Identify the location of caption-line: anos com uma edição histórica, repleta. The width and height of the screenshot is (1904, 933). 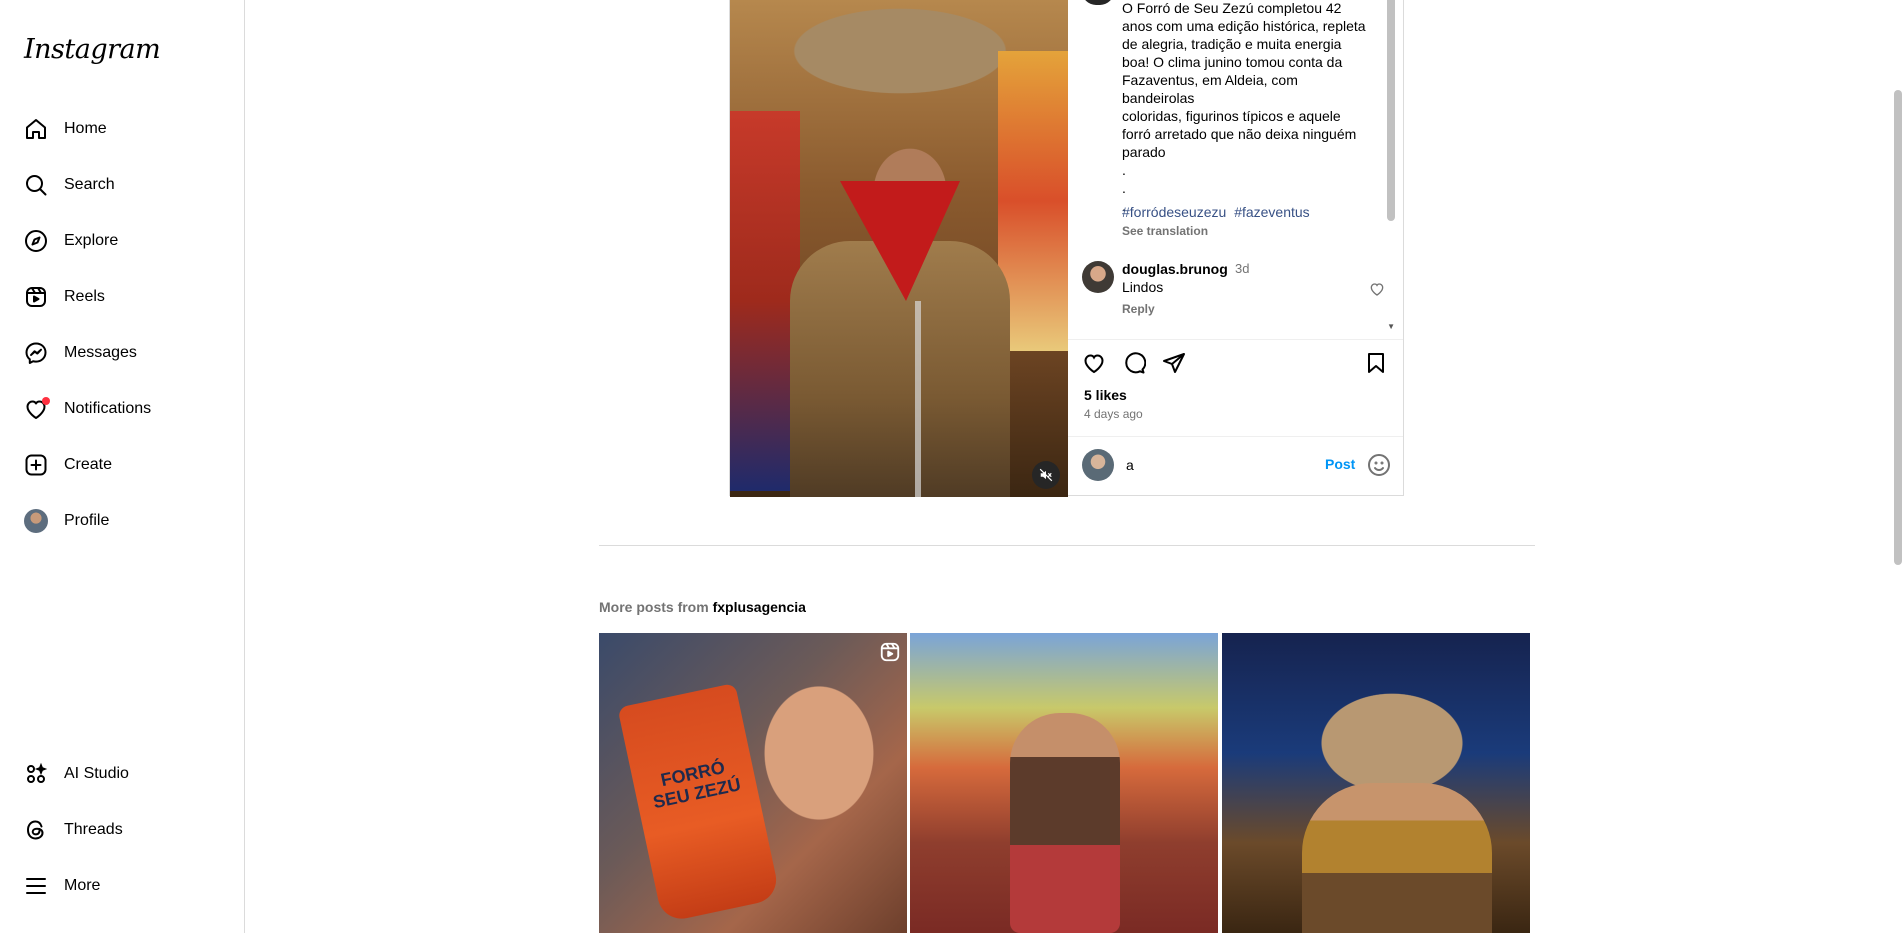
(1244, 26).